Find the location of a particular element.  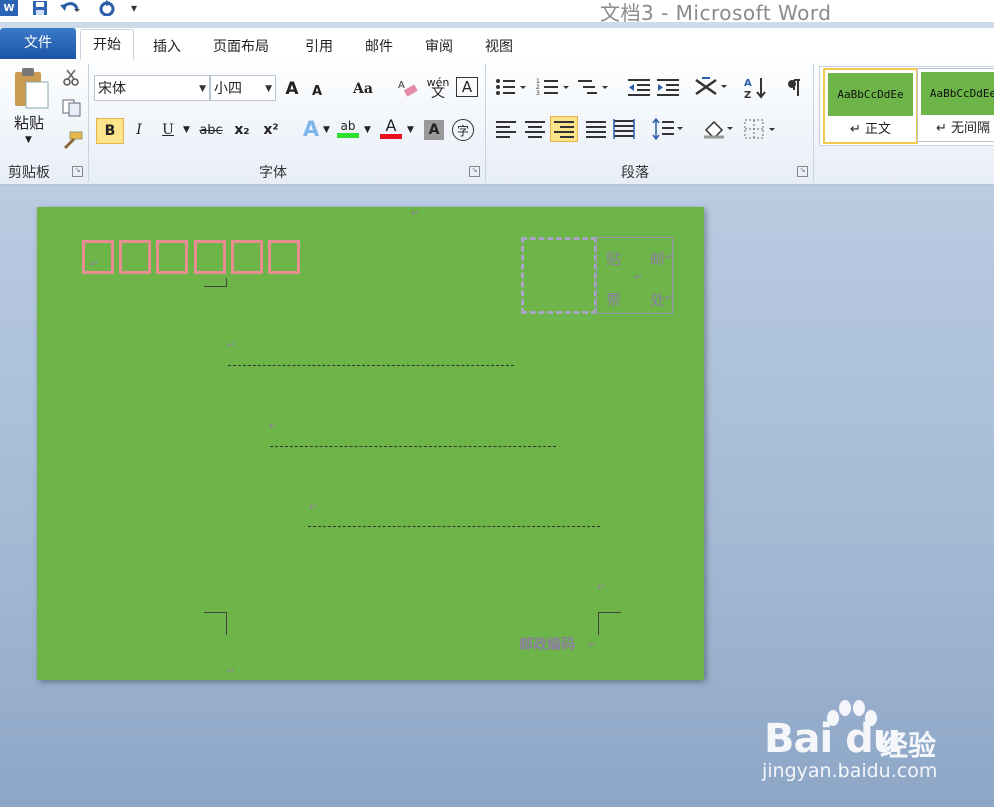

stamp-char: 票 is located at coordinates (614, 300).